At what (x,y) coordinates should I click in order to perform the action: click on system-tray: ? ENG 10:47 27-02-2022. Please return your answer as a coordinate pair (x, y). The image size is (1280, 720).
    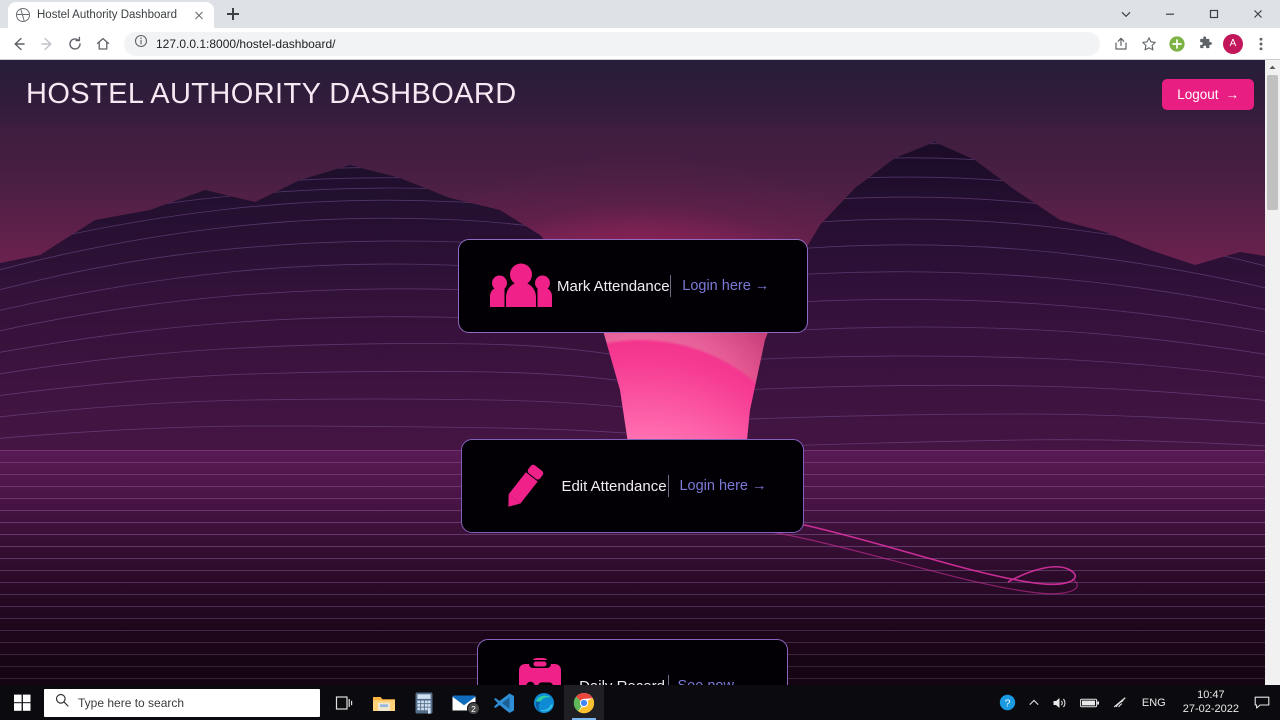
    Looking at the image, I should click on (1136, 702).